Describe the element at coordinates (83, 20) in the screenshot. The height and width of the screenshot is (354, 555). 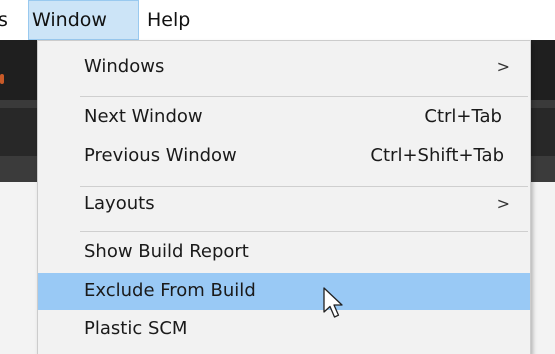
I see `menubar-item-window: Window` at that location.